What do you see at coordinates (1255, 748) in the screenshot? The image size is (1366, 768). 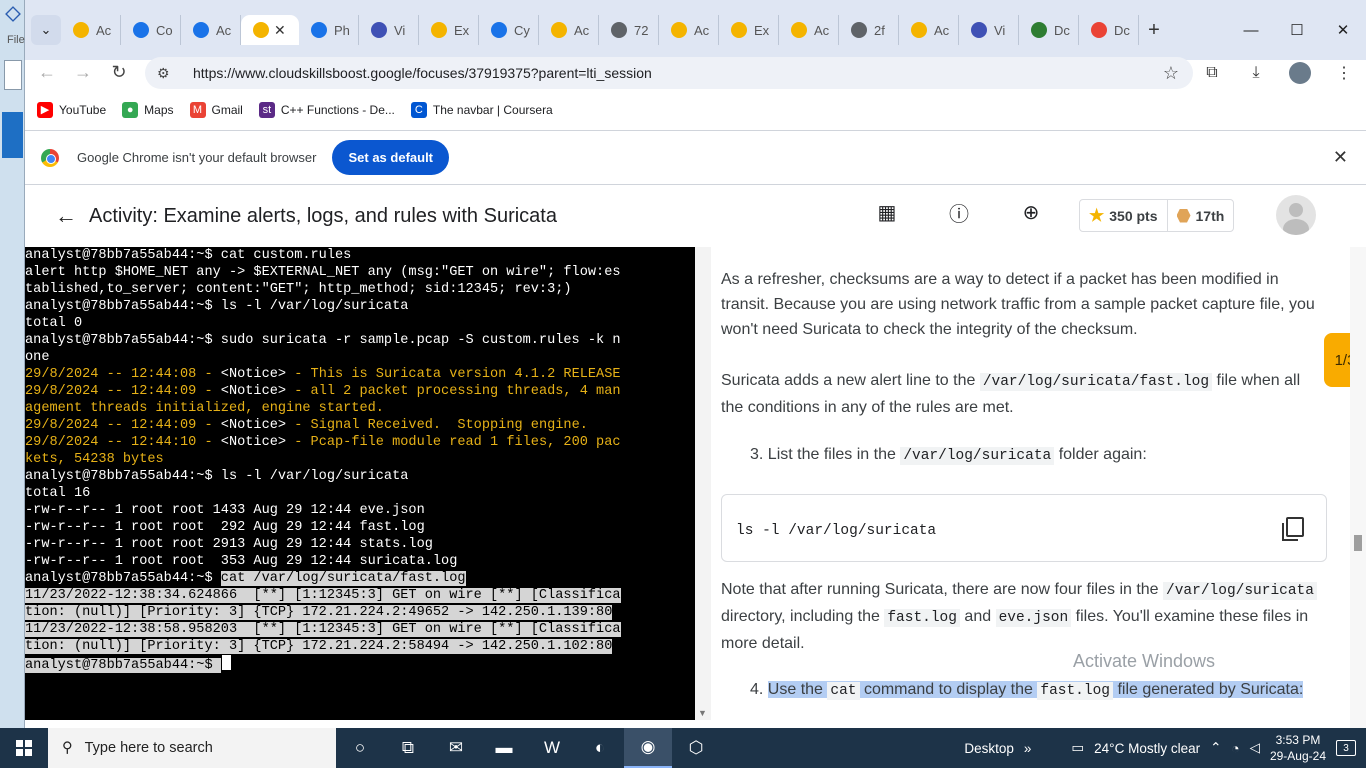 I see `volume-icon: ◁` at bounding box center [1255, 748].